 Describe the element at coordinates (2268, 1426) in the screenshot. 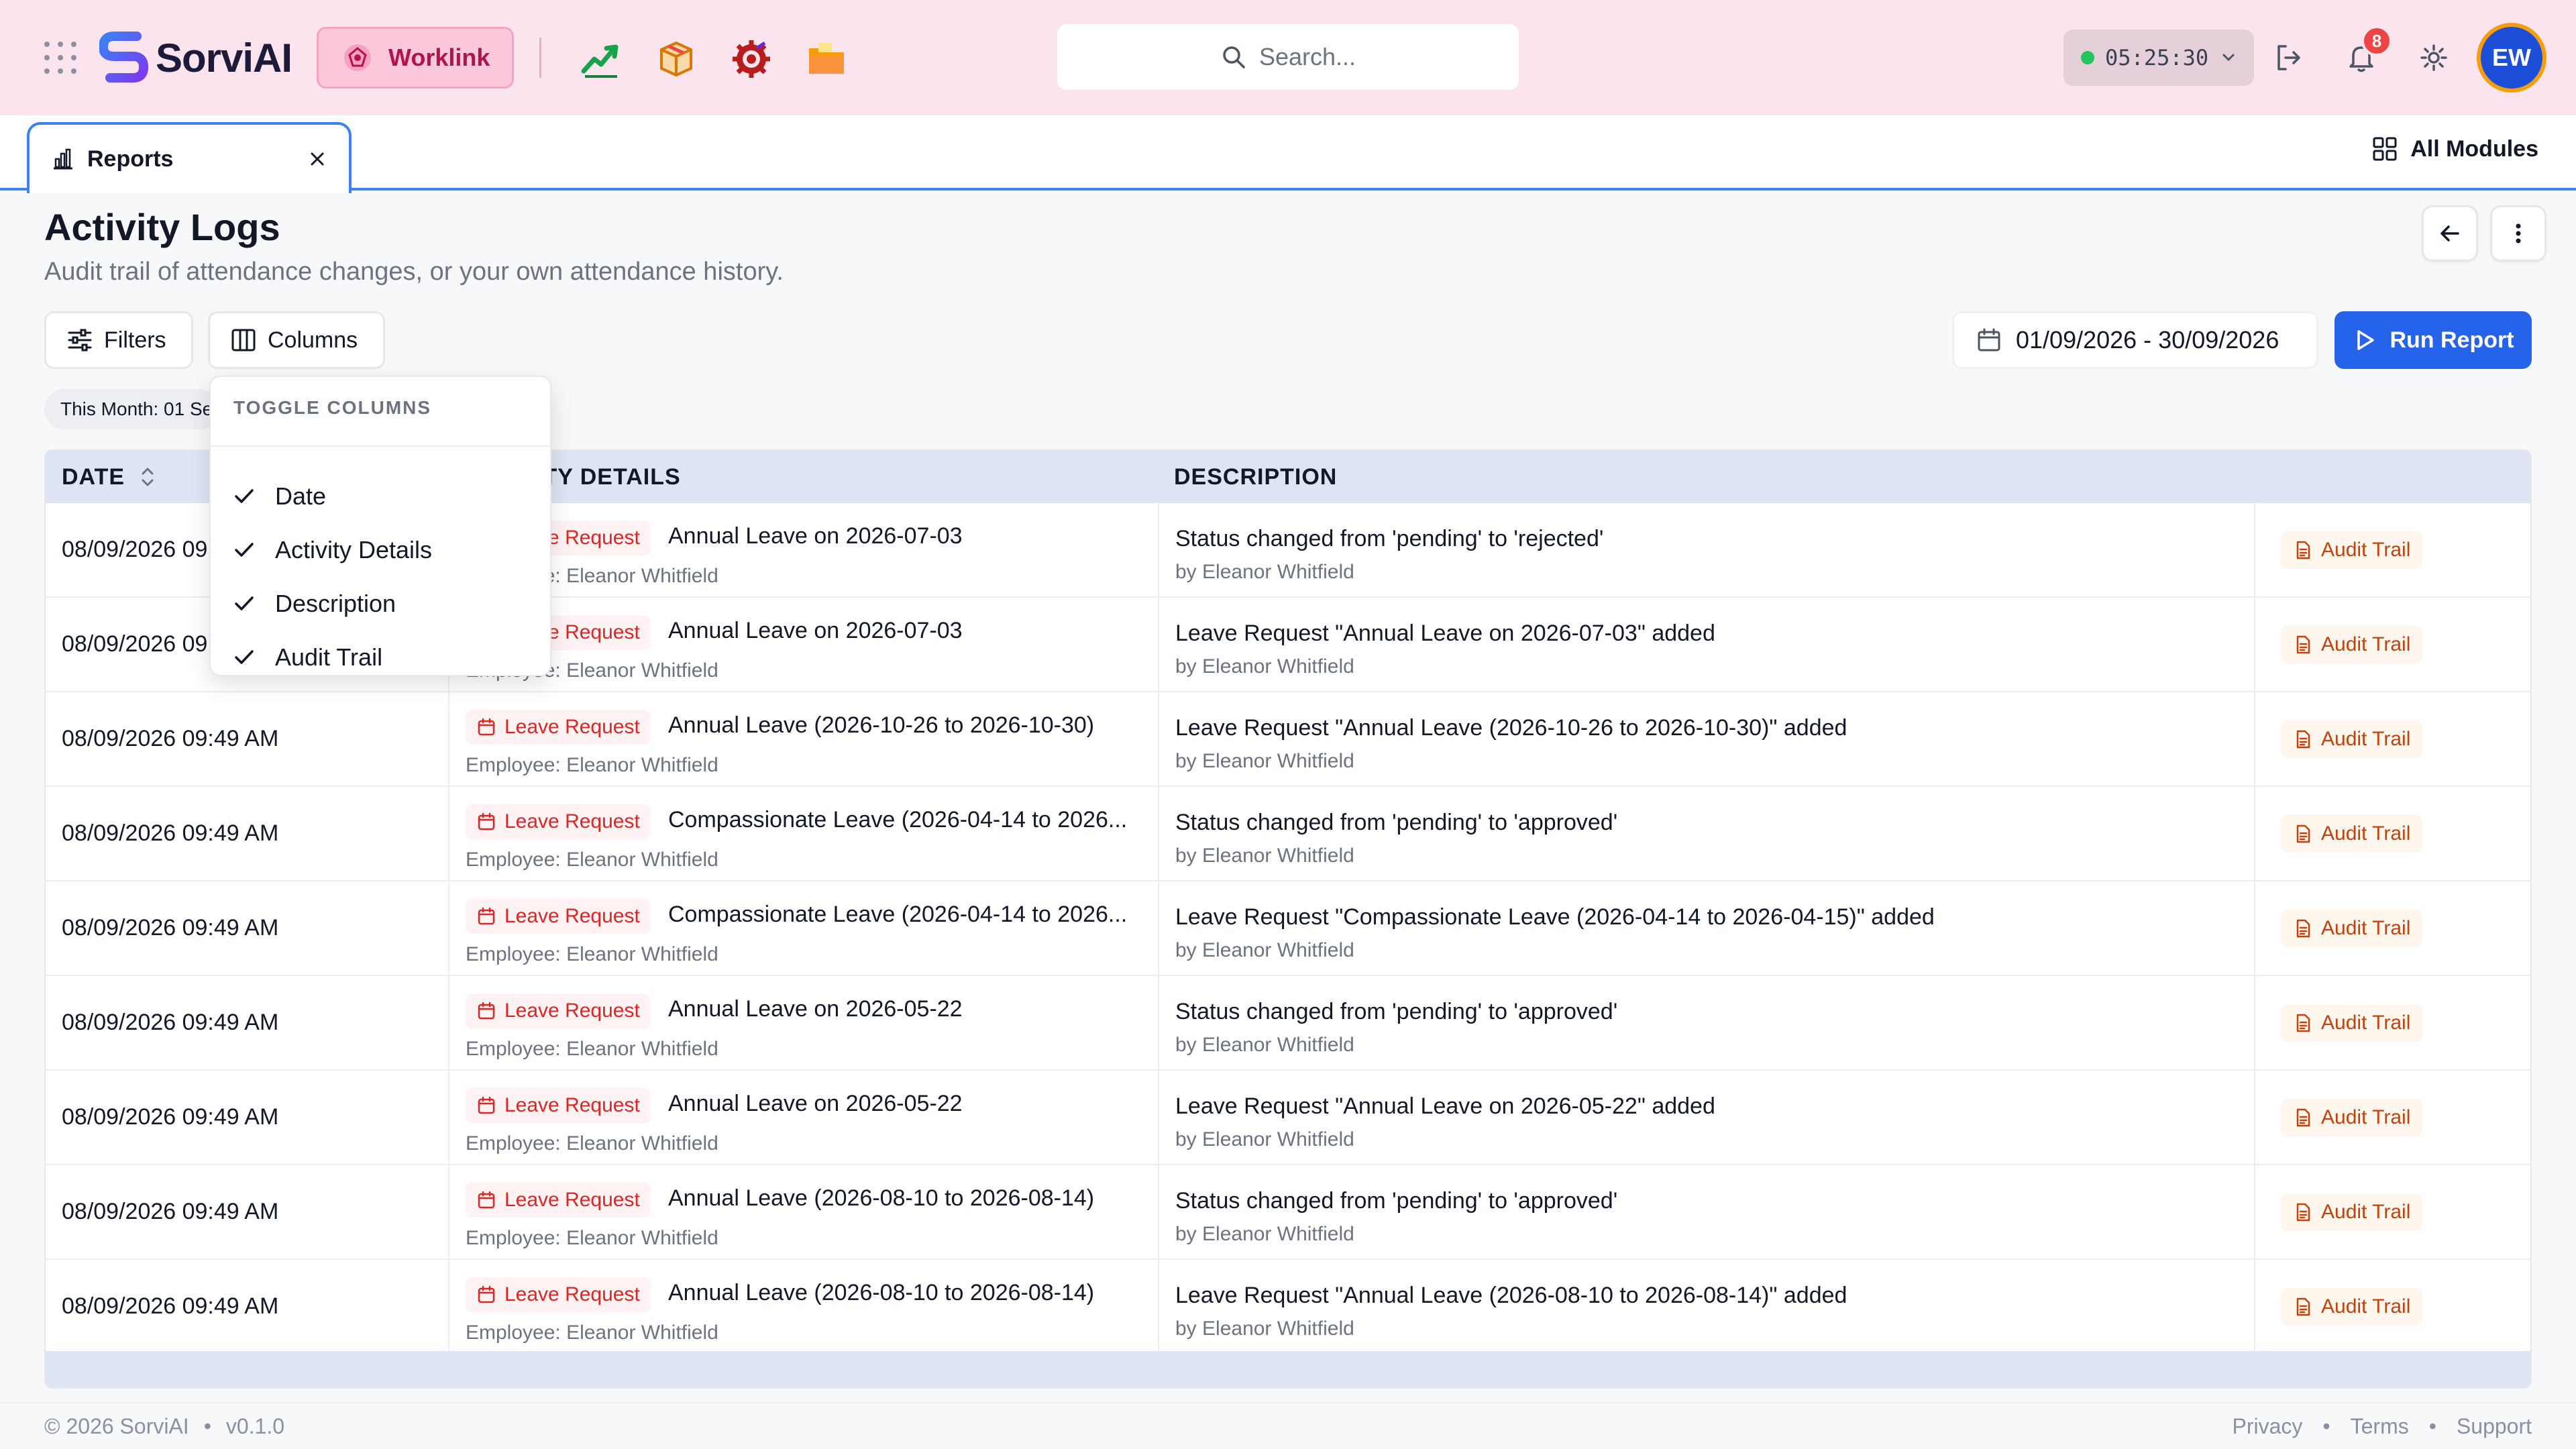

I see `footer-link-privacy: Privacy` at that location.